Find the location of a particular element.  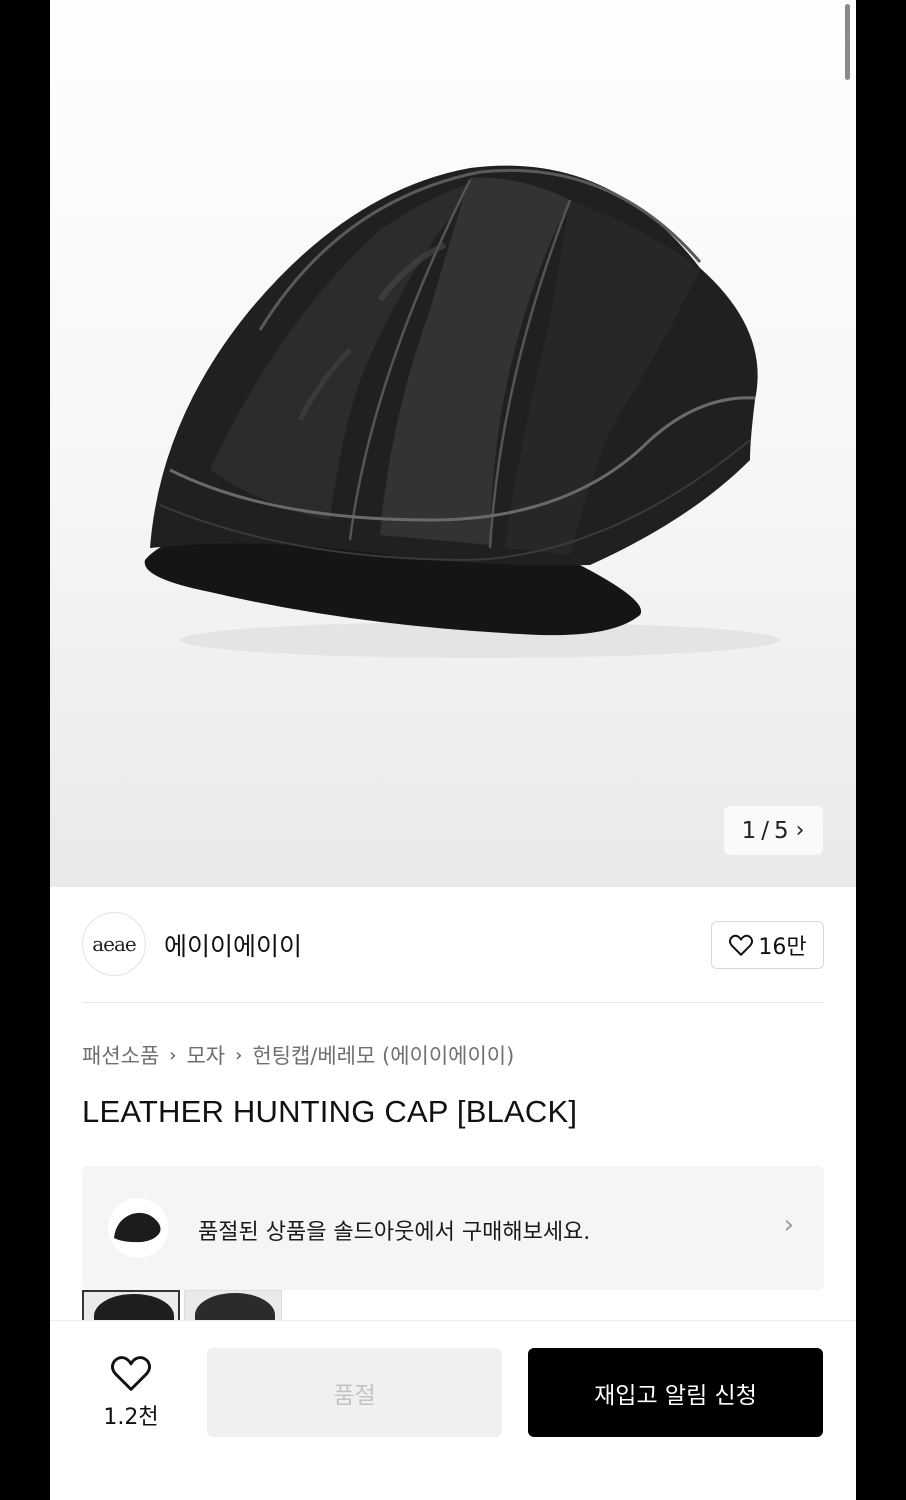

soldout-banner: 품절된 상품을 솔드아웃에서 구매해보세요. › is located at coordinates (453, 1228).